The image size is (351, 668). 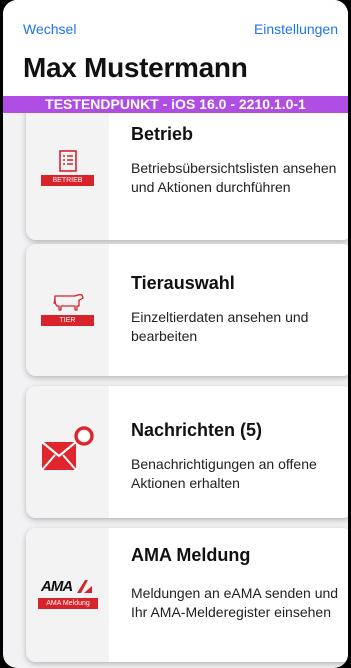 I want to click on ama-logo-mark, so click(x=84, y=586).